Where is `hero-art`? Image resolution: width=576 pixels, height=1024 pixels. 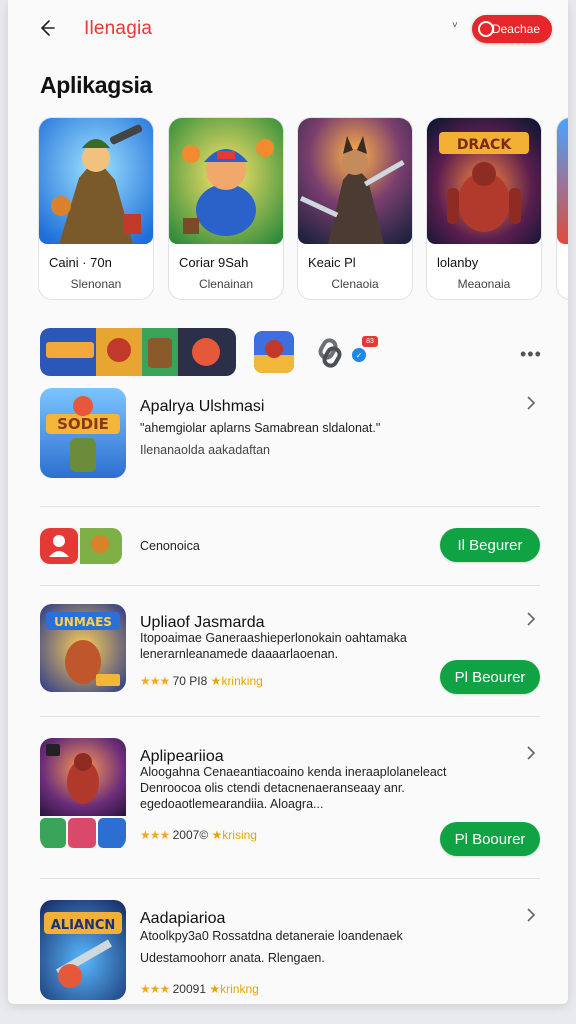
hero-art is located at coordinates (226, 181).